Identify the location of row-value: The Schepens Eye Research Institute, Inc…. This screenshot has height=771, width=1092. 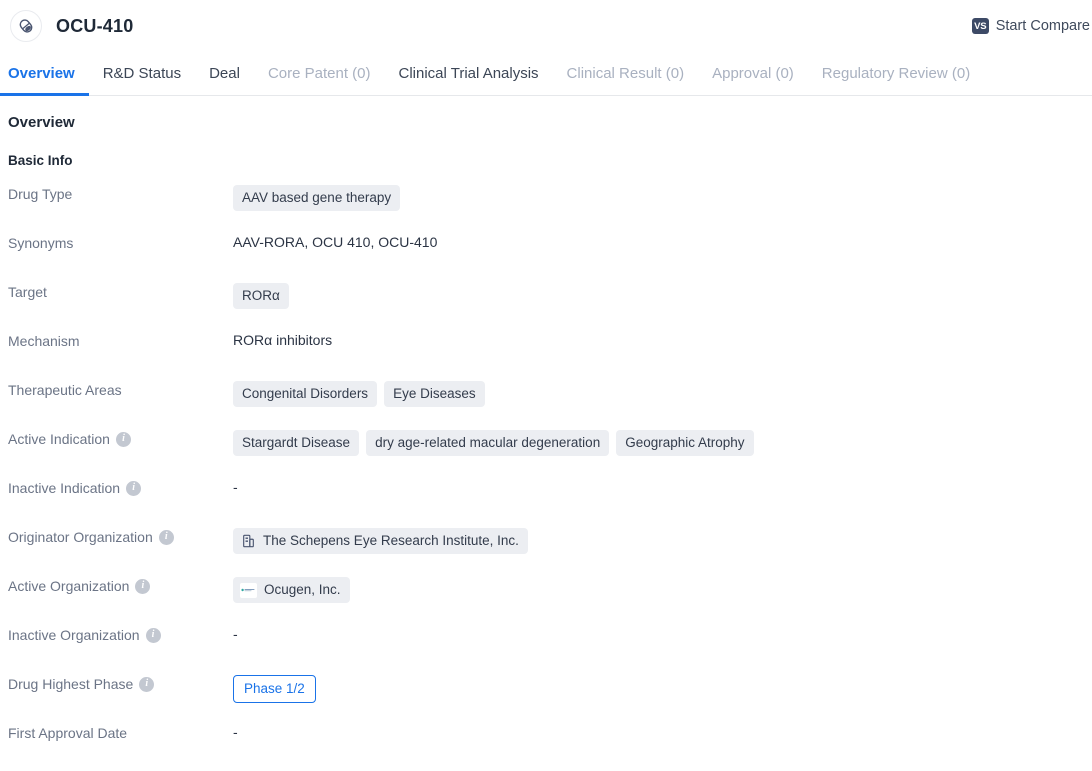
(380, 540).